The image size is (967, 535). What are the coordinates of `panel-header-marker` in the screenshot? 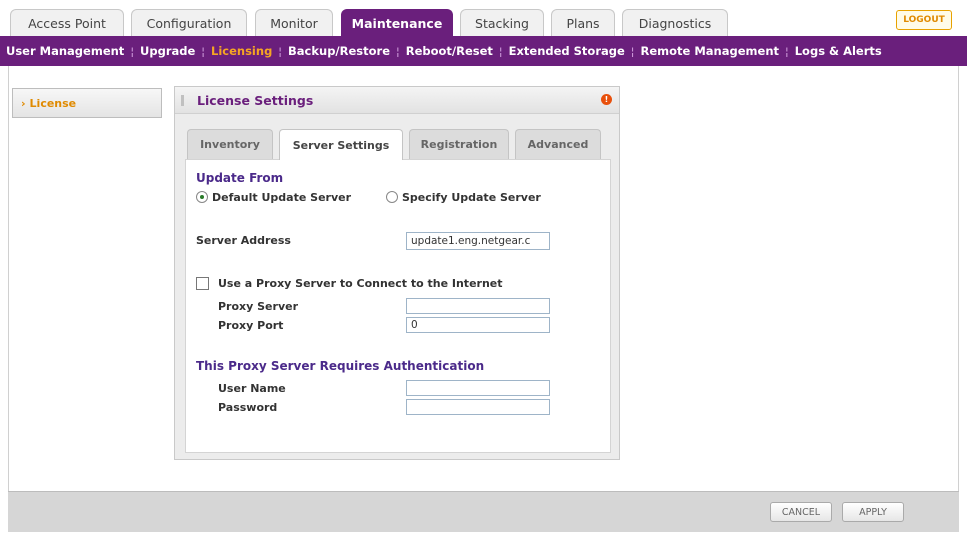 It's located at (182, 100).